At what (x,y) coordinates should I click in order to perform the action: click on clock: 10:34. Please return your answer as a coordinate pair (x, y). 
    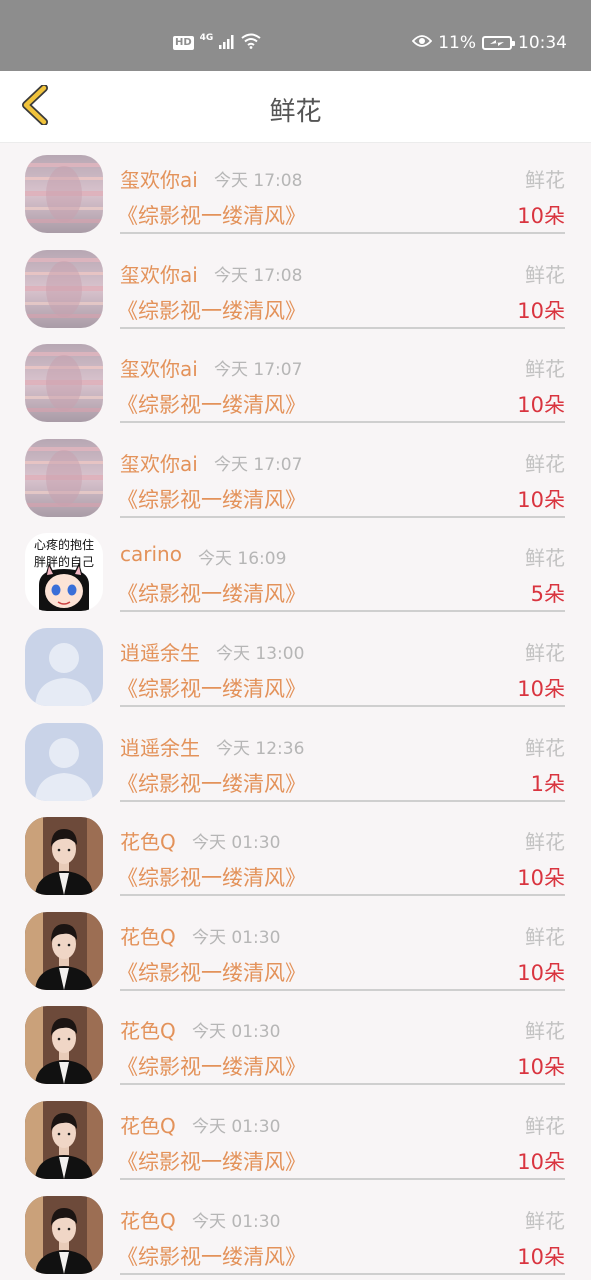
    Looking at the image, I should click on (542, 43).